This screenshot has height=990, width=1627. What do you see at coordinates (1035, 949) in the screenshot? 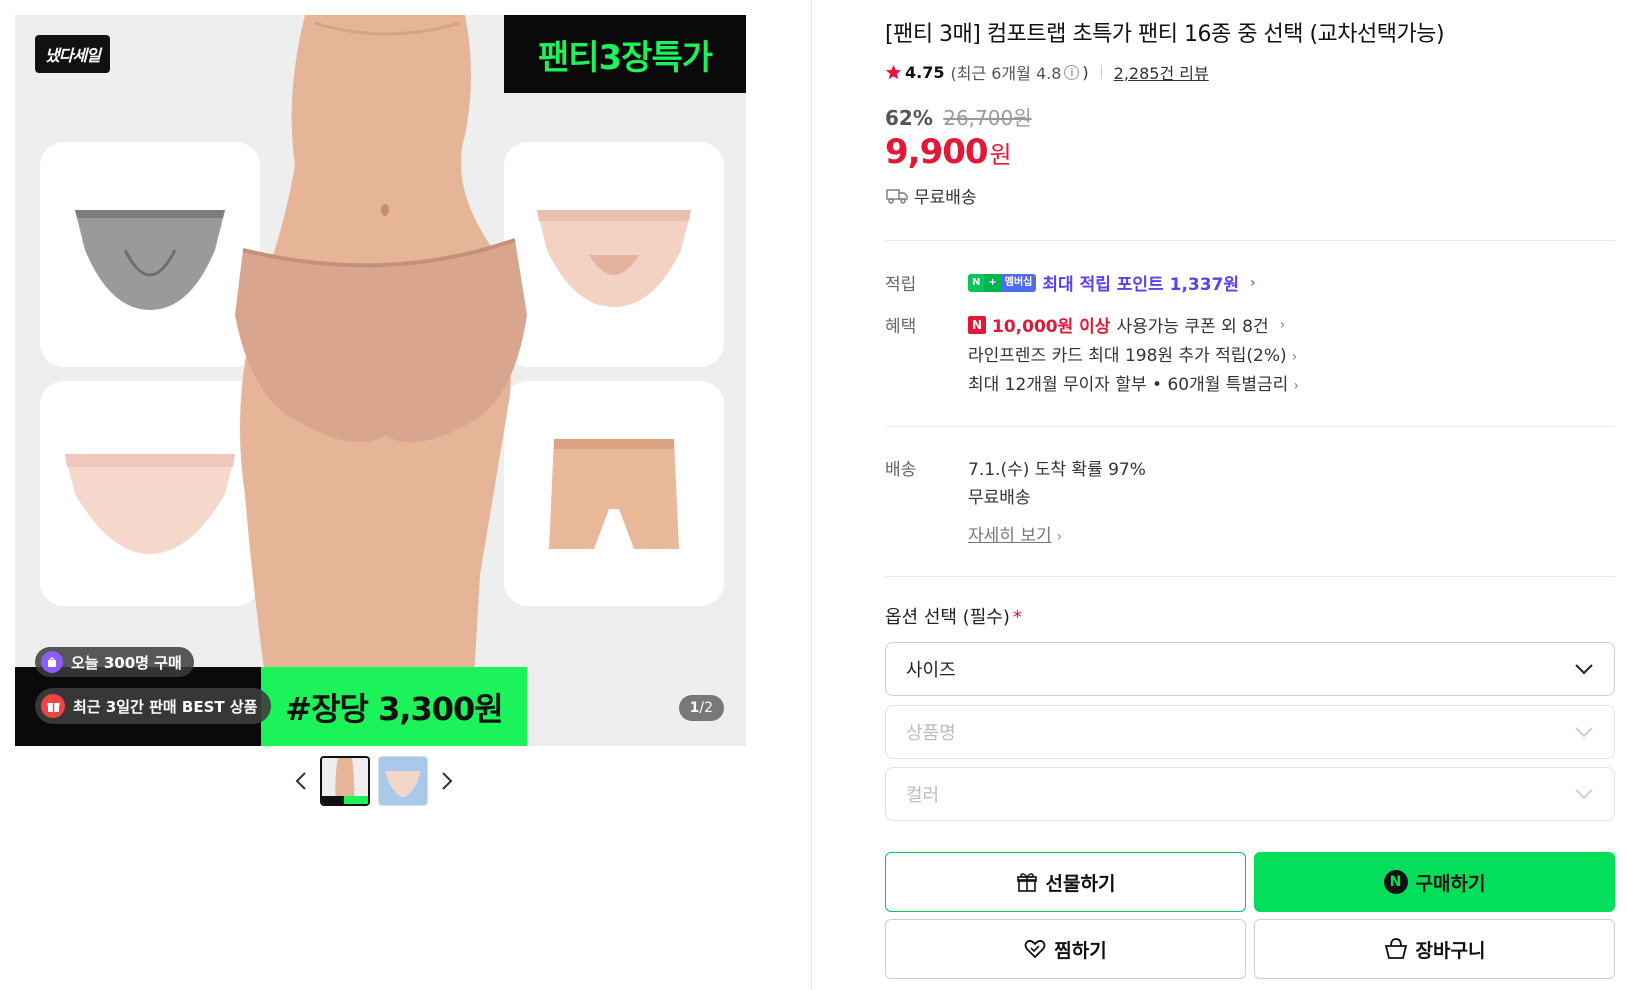
I see `heart-icon` at bounding box center [1035, 949].